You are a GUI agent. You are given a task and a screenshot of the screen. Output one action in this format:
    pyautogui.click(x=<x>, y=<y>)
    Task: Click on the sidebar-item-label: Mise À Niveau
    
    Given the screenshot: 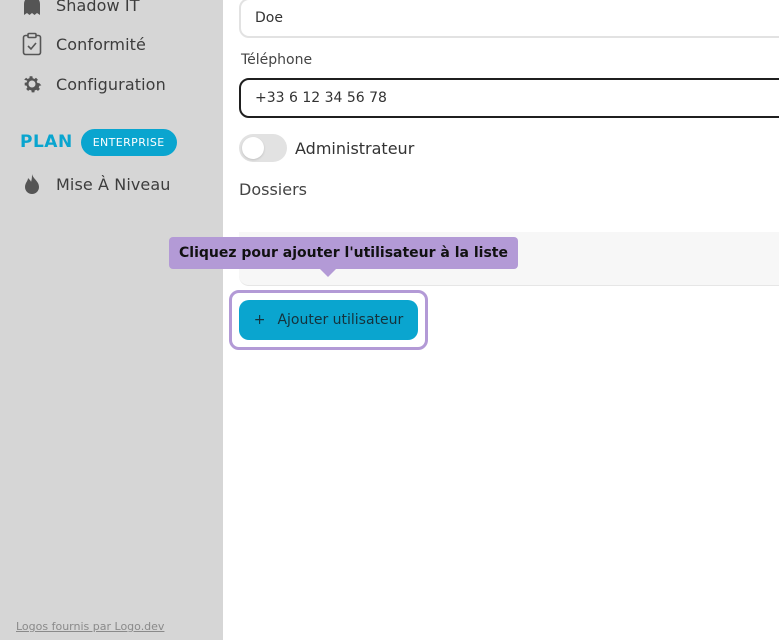 What is the action you would take?
    pyautogui.click(x=113, y=184)
    